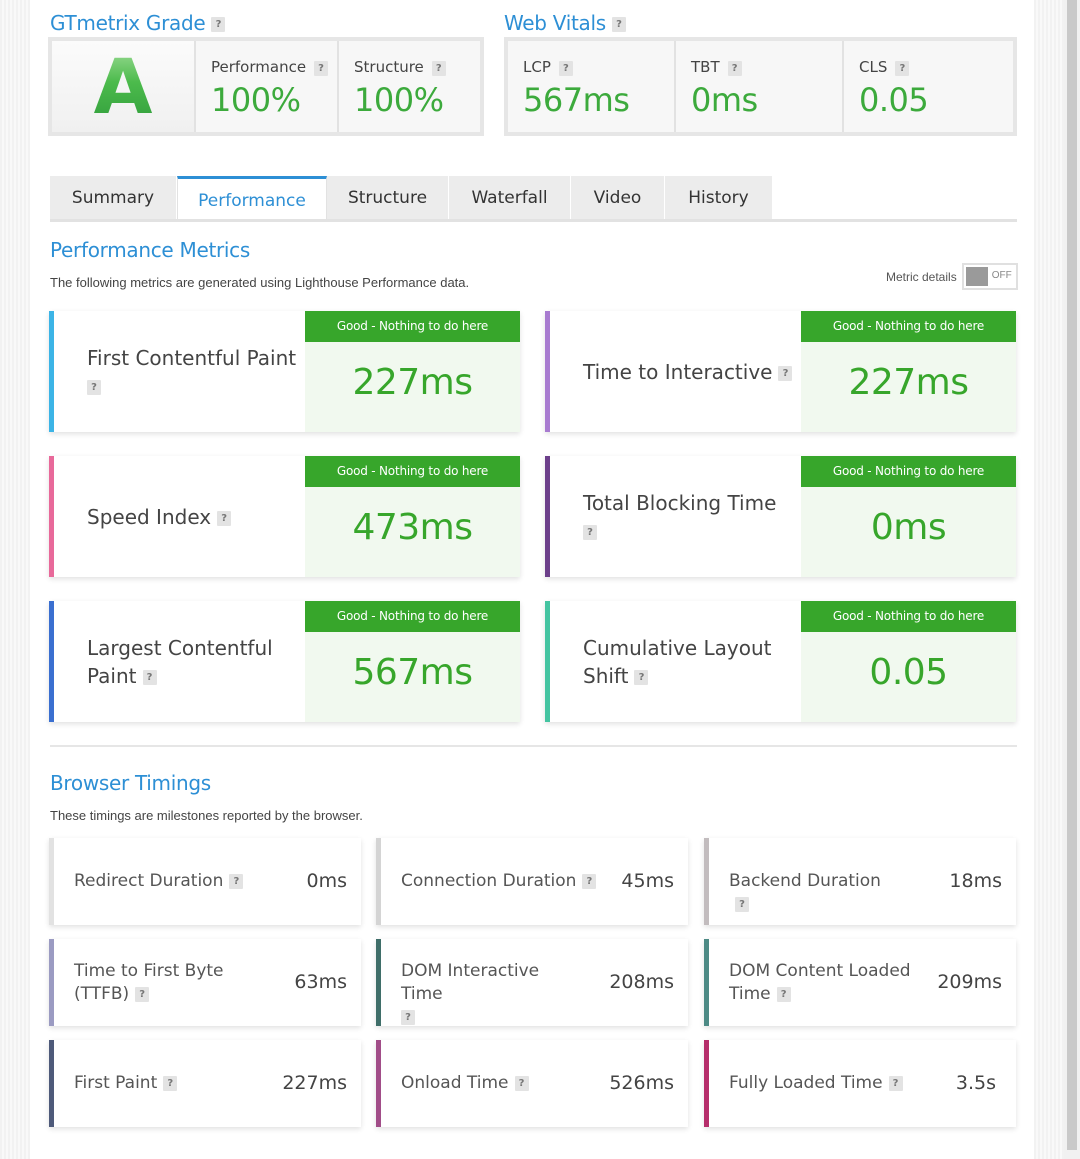 The image size is (1080, 1159). I want to click on performance-metrics-heading: Performance Metrics, so click(150, 250).